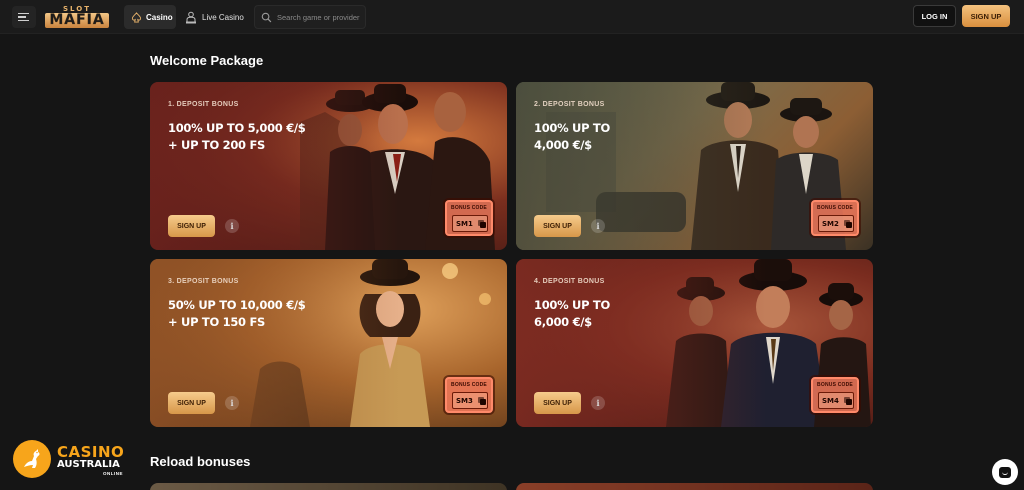 The height and width of the screenshot is (490, 1024). What do you see at coordinates (321, 17) in the screenshot?
I see `search-input` at bounding box center [321, 17].